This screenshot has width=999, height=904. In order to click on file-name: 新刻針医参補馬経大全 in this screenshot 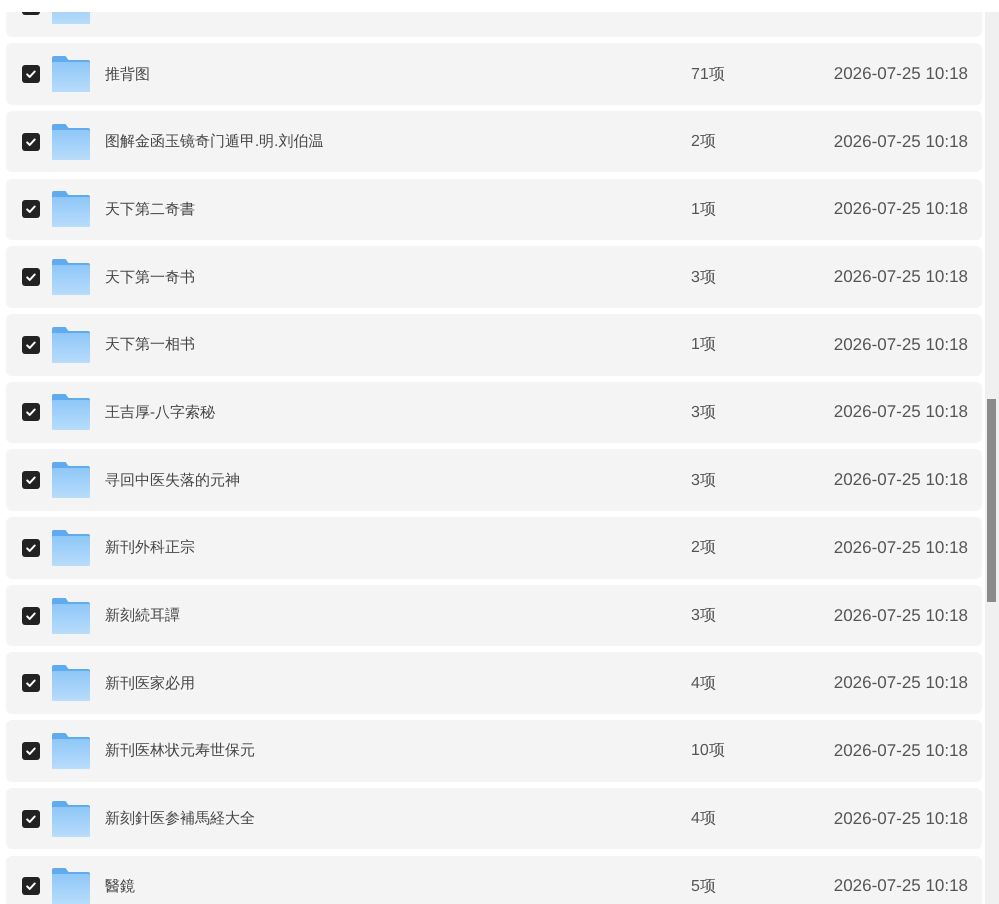, I will do `click(180, 818)`.